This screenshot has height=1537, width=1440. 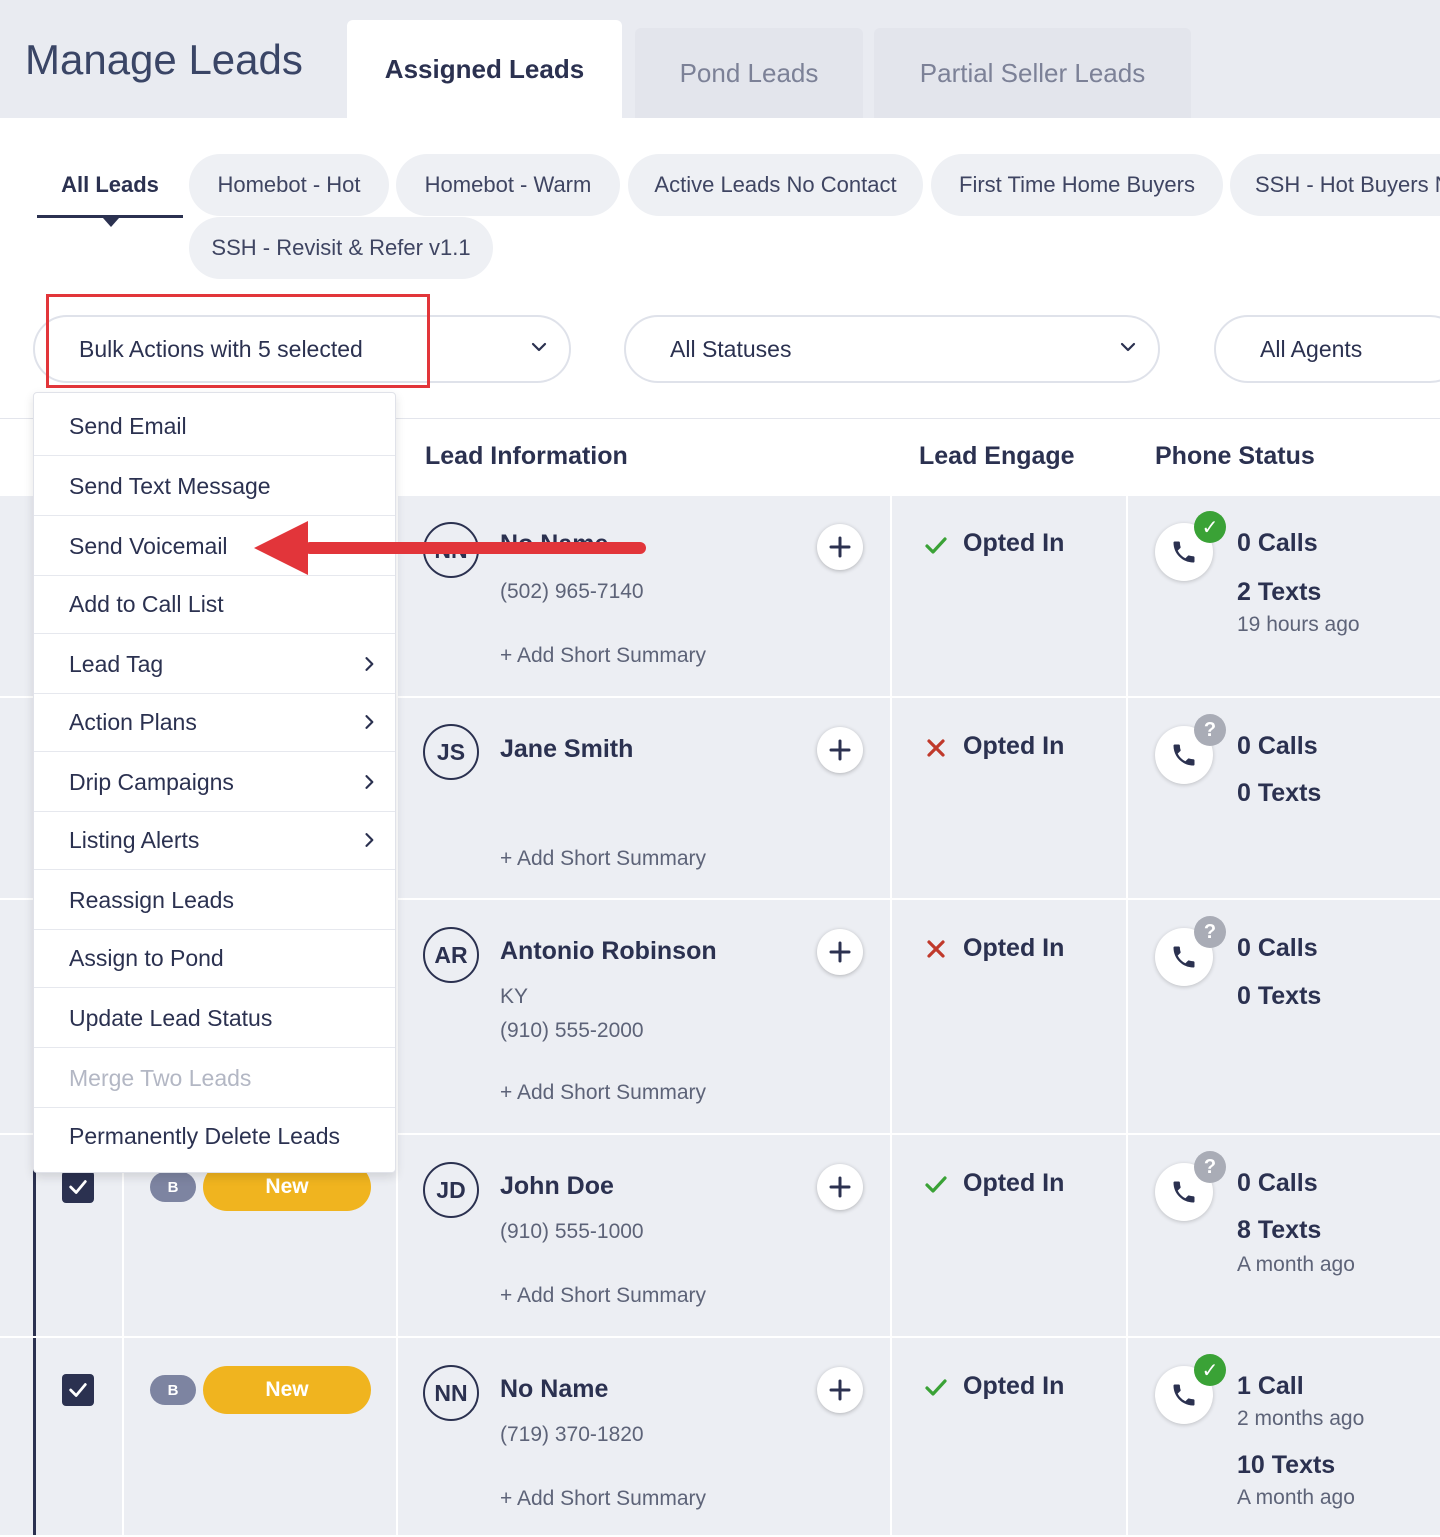 What do you see at coordinates (892, 349) in the screenshot?
I see `status-filter-select: All Statuses` at bounding box center [892, 349].